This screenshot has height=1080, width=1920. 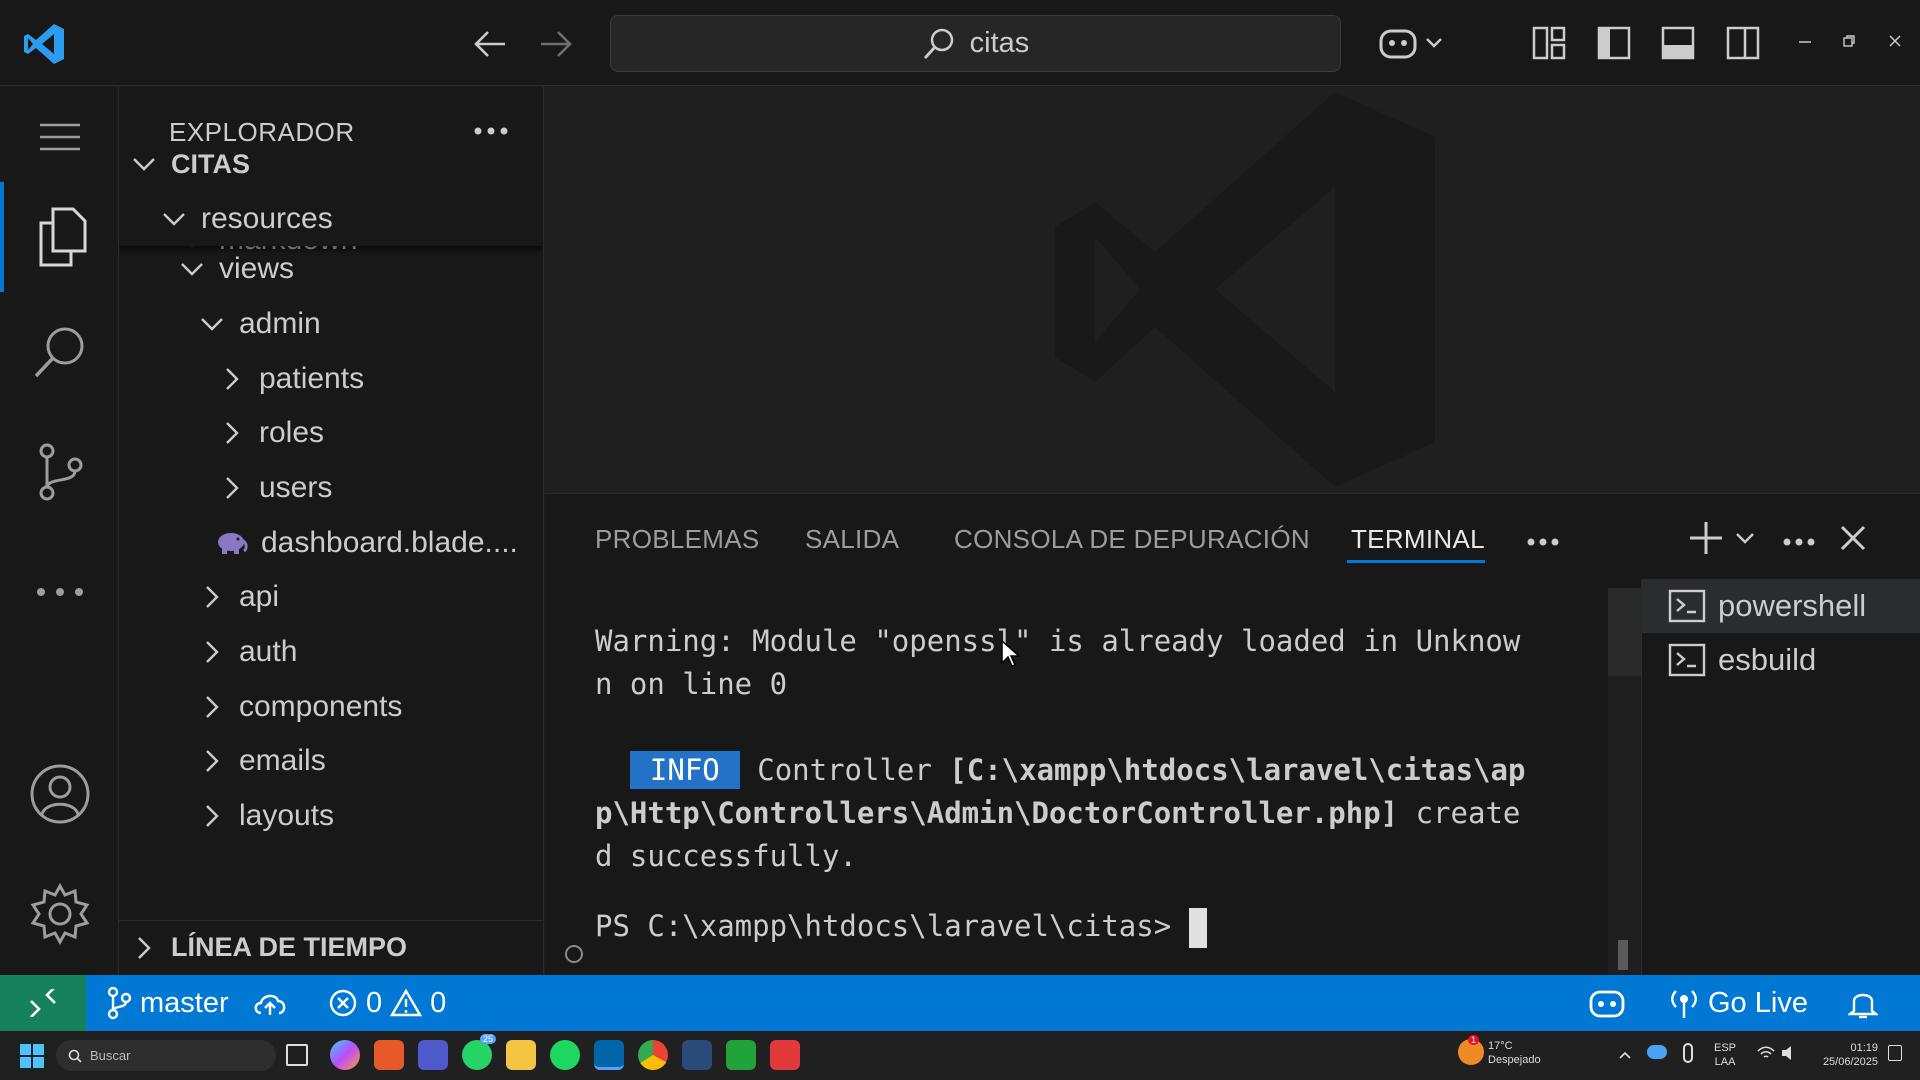 I want to click on gear-icon, so click(x=59, y=914).